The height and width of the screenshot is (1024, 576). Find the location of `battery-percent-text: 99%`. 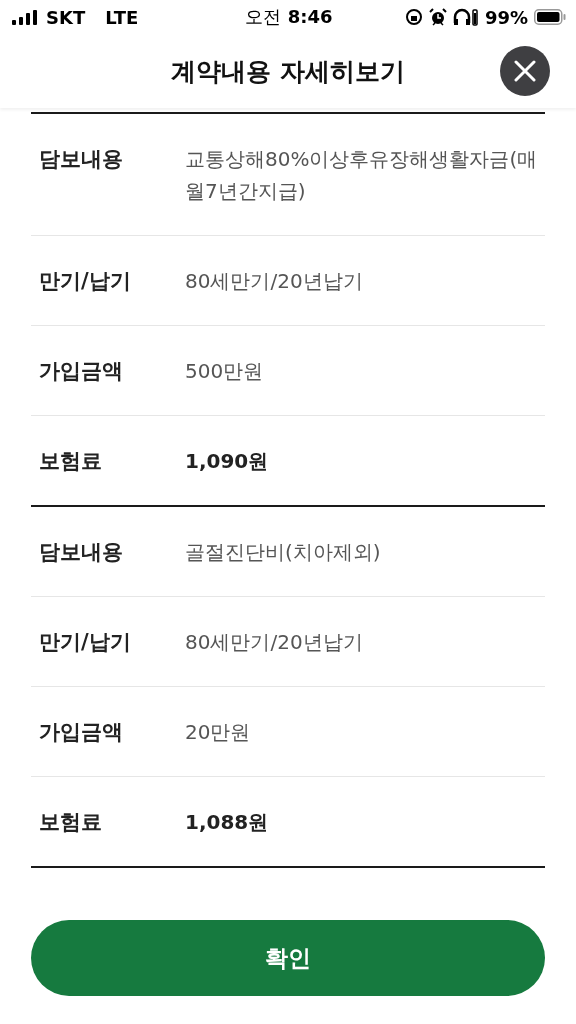

battery-percent-text: 99% is located at coordinates (506, 17).